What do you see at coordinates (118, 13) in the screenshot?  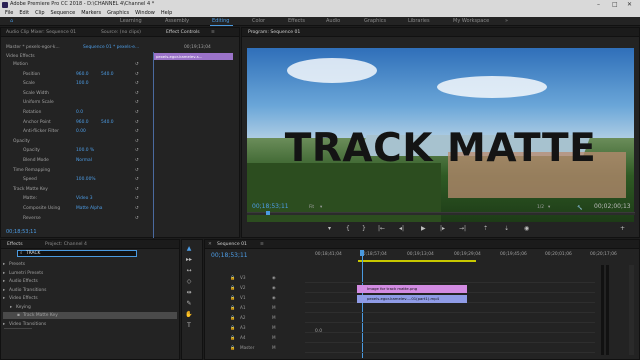 I see `menu-graphics: Graphics` at bounding box center [118, 13].